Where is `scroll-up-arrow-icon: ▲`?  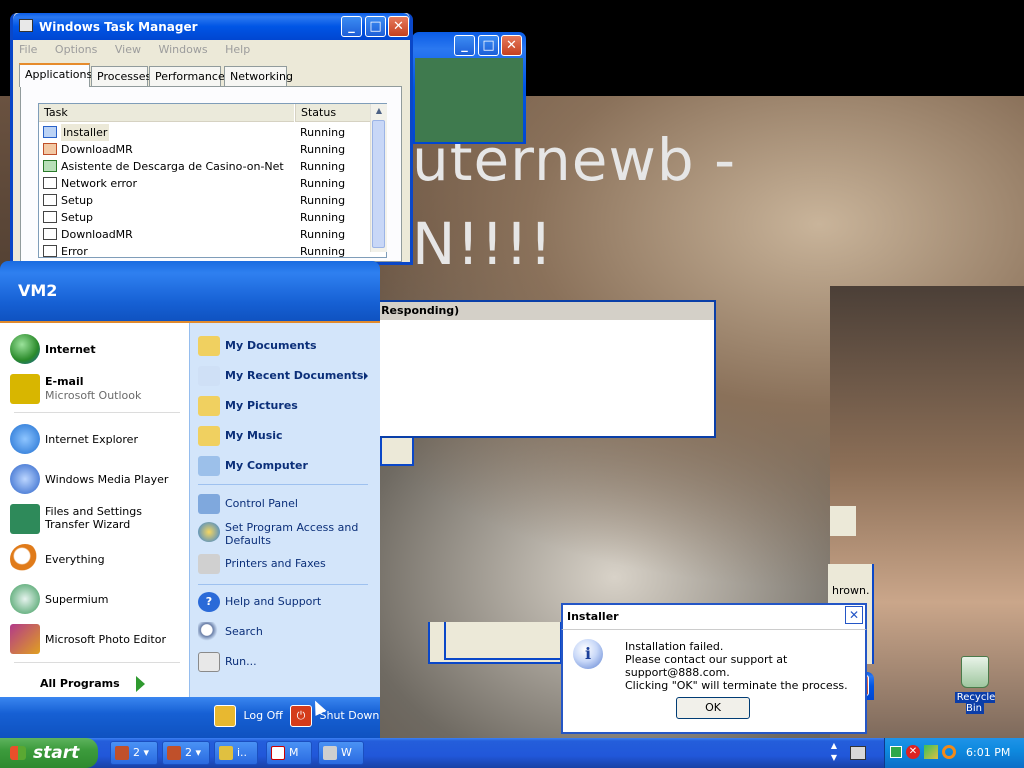 scroll-up-arrow-icon: ▲ is located at coordinates (379, 111).